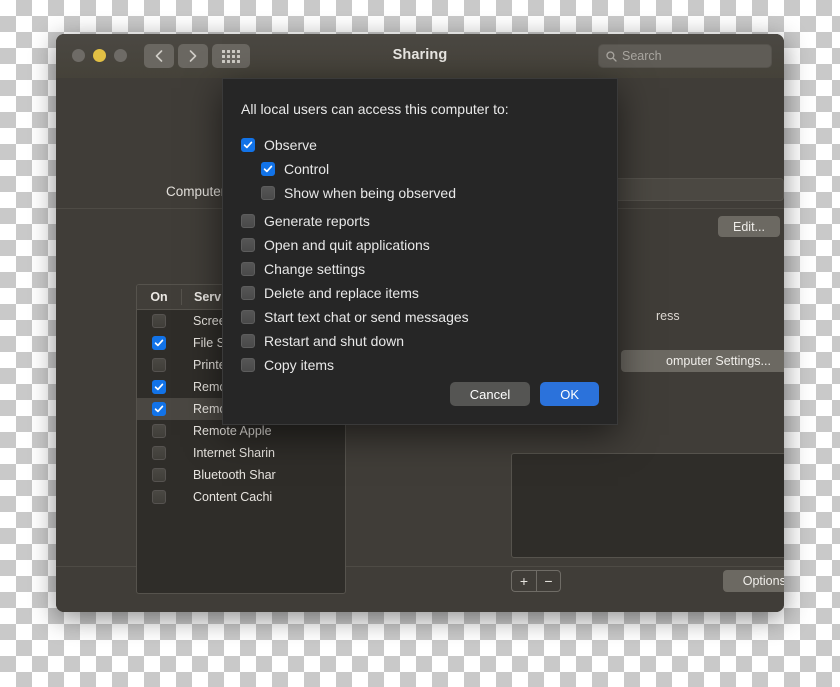 The width and height of the screenshot is (840, 687). I want to click on address-text: ress, so click(668, 316).